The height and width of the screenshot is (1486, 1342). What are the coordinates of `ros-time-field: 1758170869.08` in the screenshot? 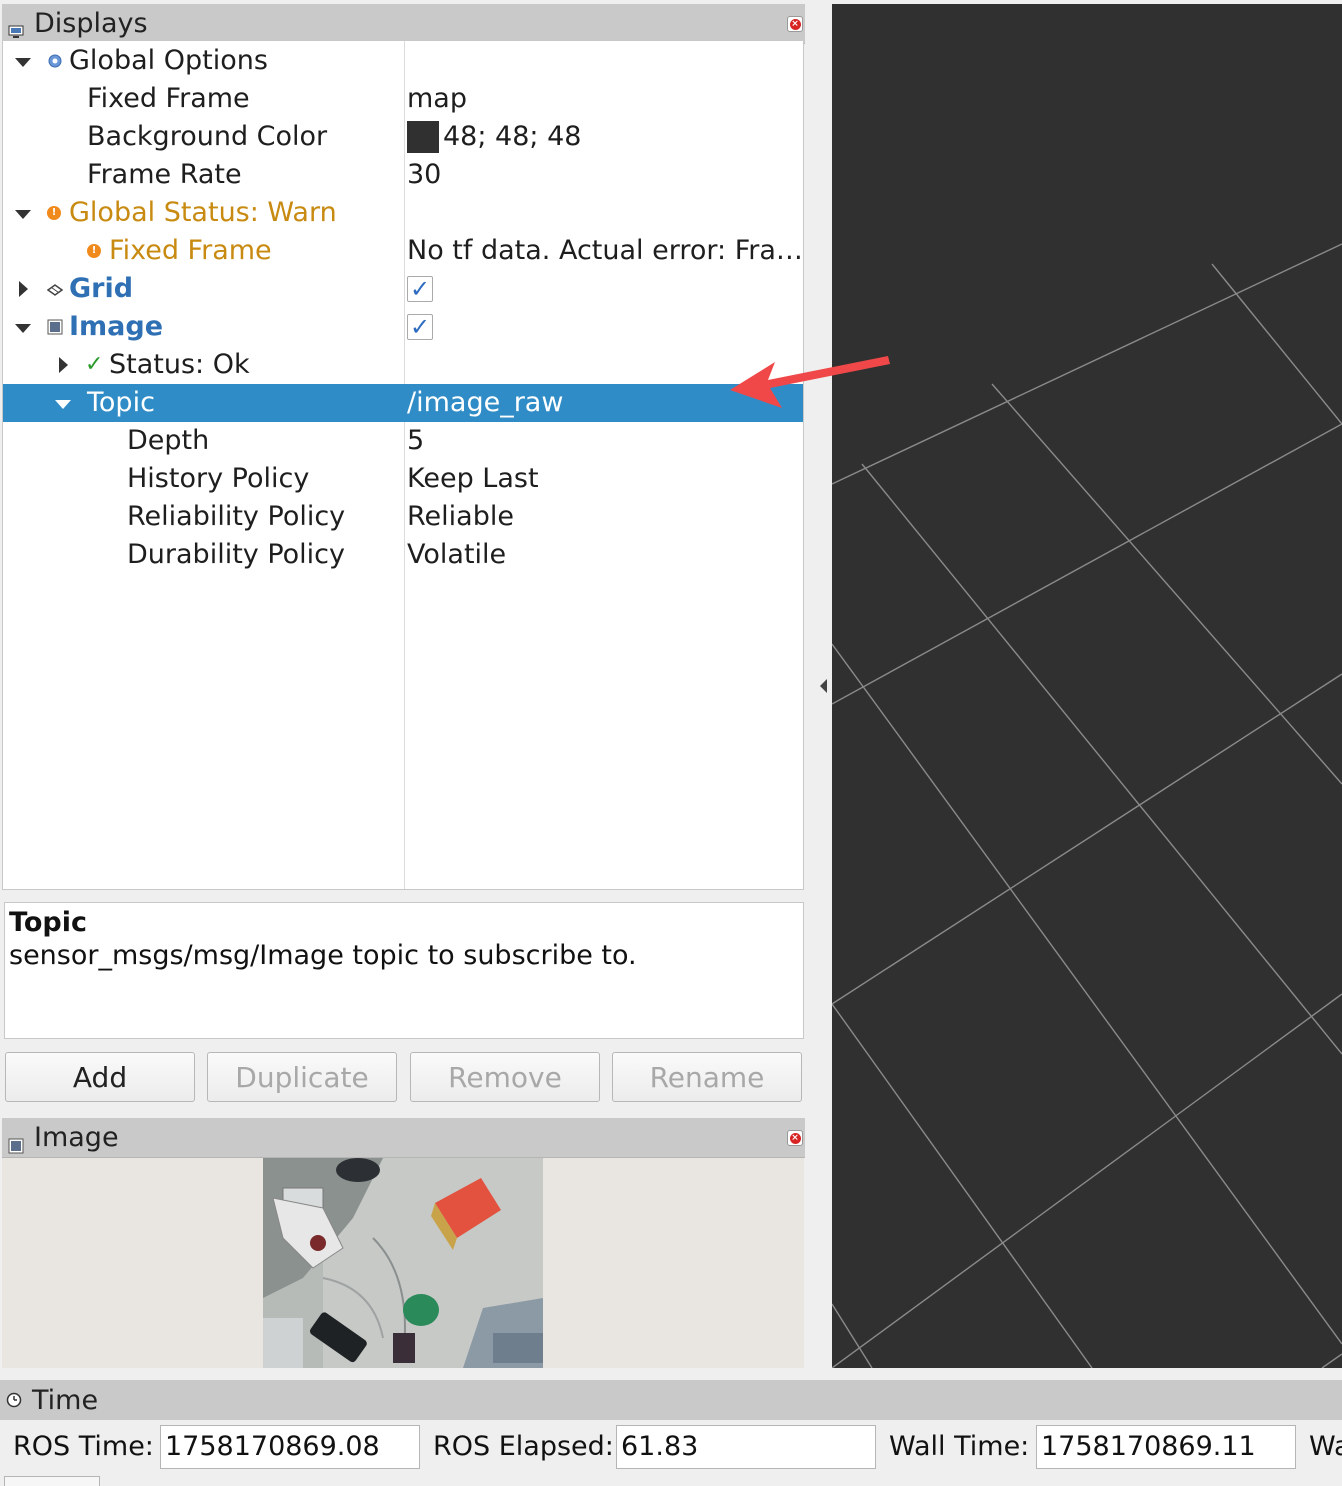 It's located at (290, 1447).